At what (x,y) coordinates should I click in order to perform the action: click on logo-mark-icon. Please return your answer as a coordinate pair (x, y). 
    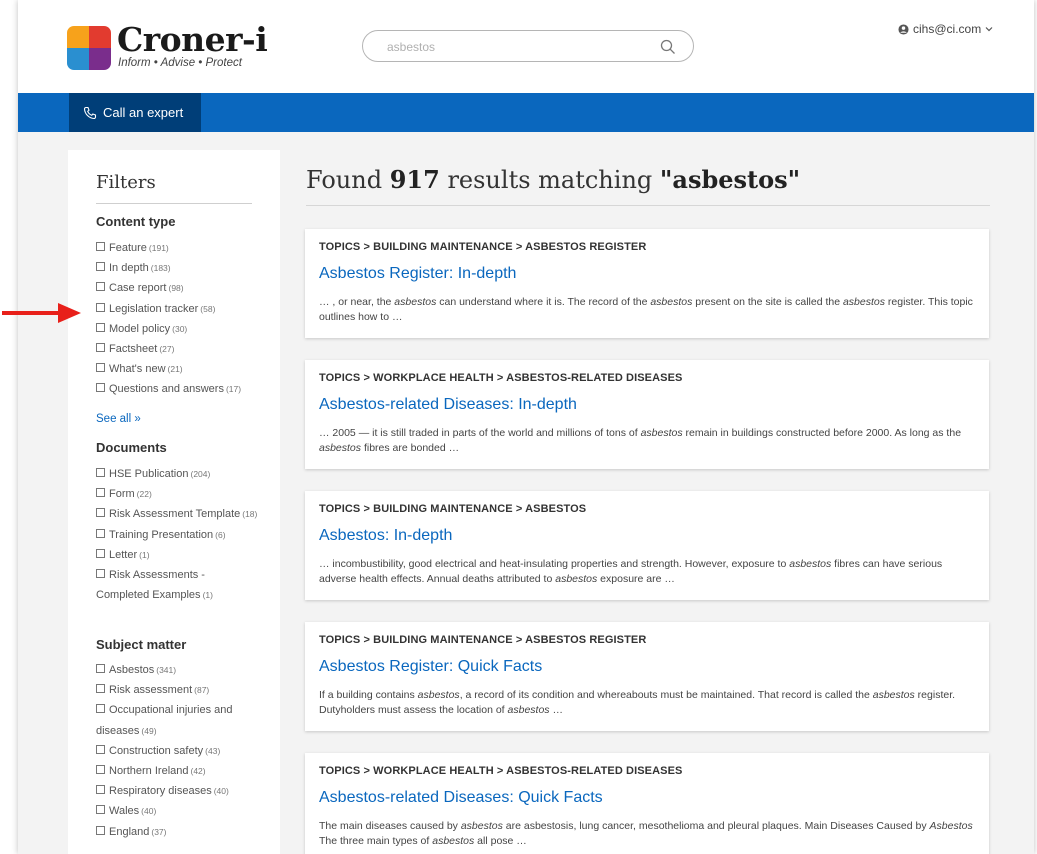
    Looking at the image, I should click on (89, 48).